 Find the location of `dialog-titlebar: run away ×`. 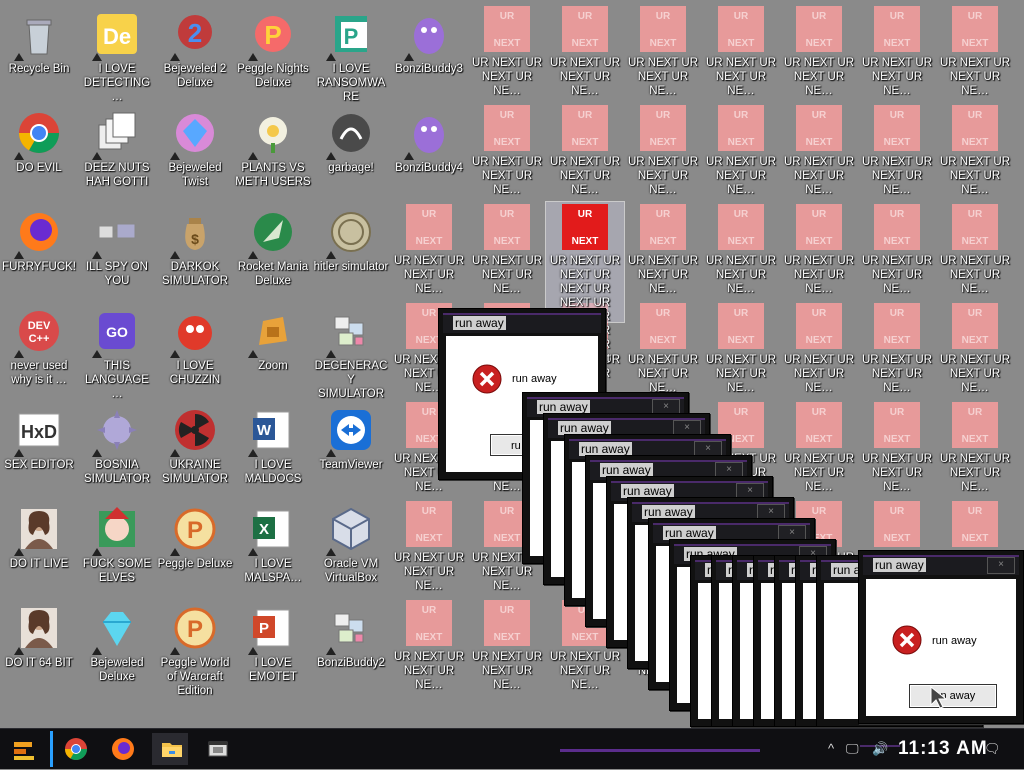

dialog-titlebar: run away × is located at coordinates (941, 565).